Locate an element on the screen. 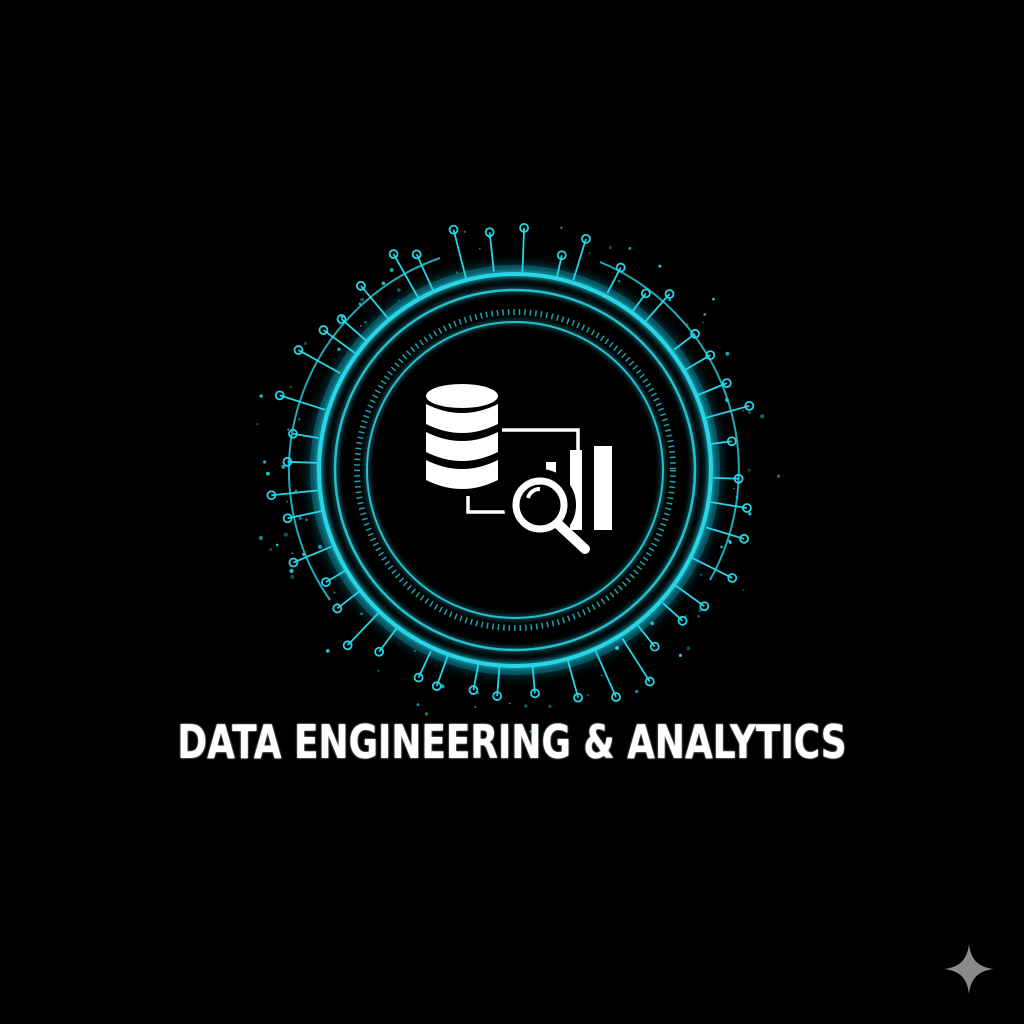 The height and width of the screenshot is (1024, 1024). outer-arc-right is located at coordinates (669, 421).